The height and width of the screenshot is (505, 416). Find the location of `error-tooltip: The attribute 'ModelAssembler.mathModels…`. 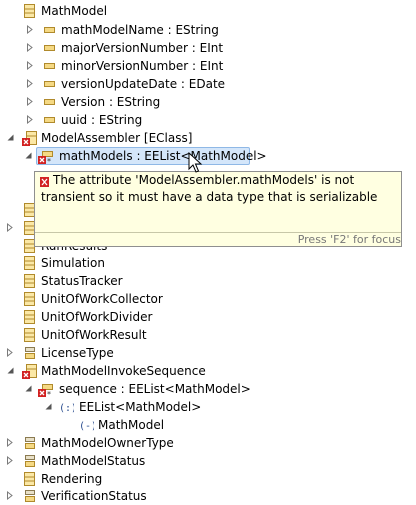

error-tooltip: The attribute 'ModelAssembler.mathModels… is located at coordinates (218, 209).